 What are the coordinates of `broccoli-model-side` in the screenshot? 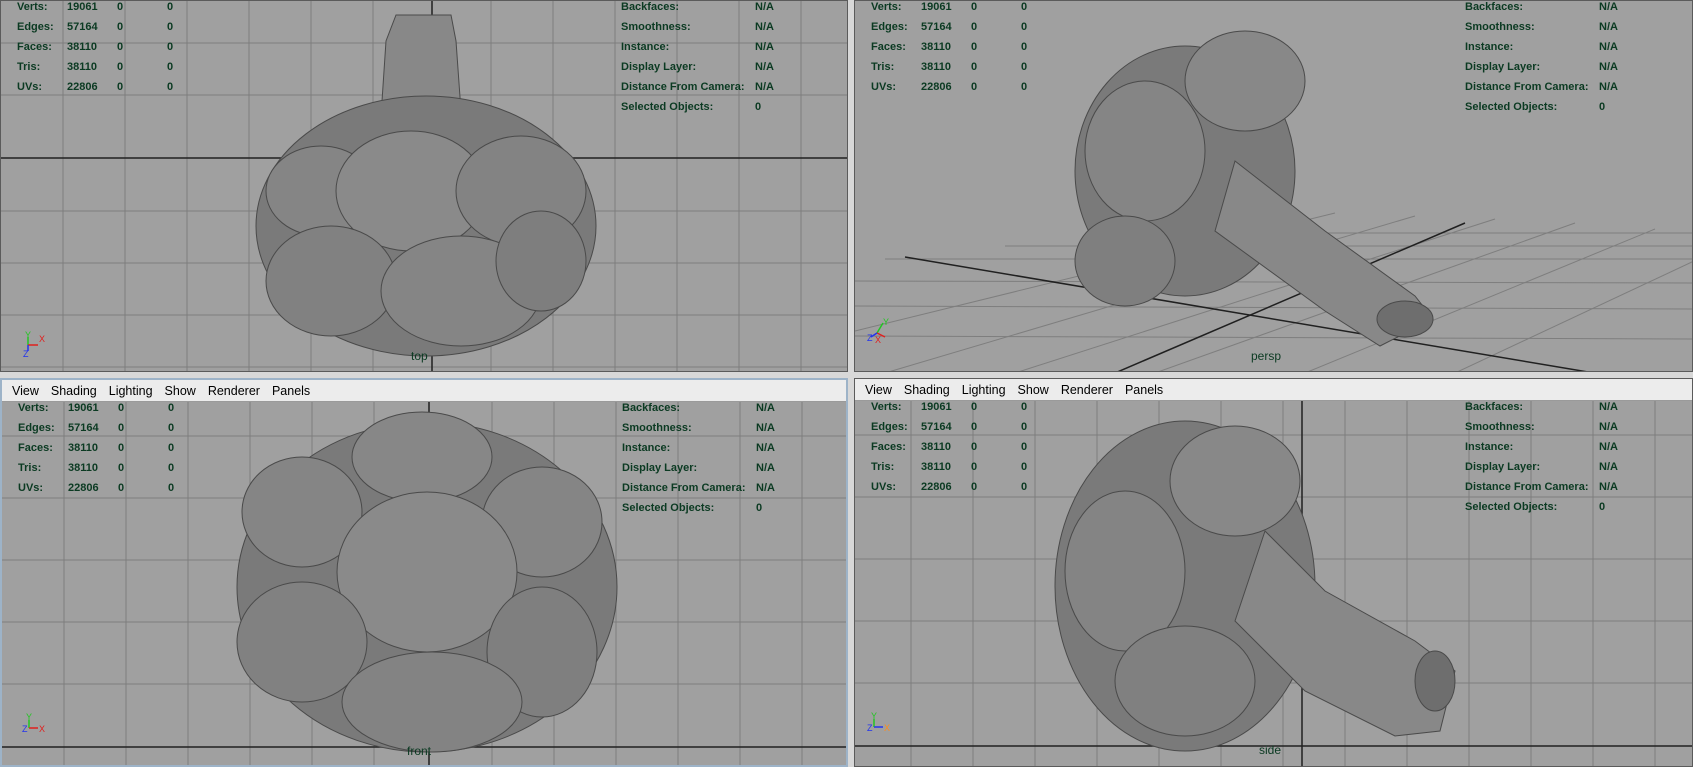 It's located at (1255, 586).